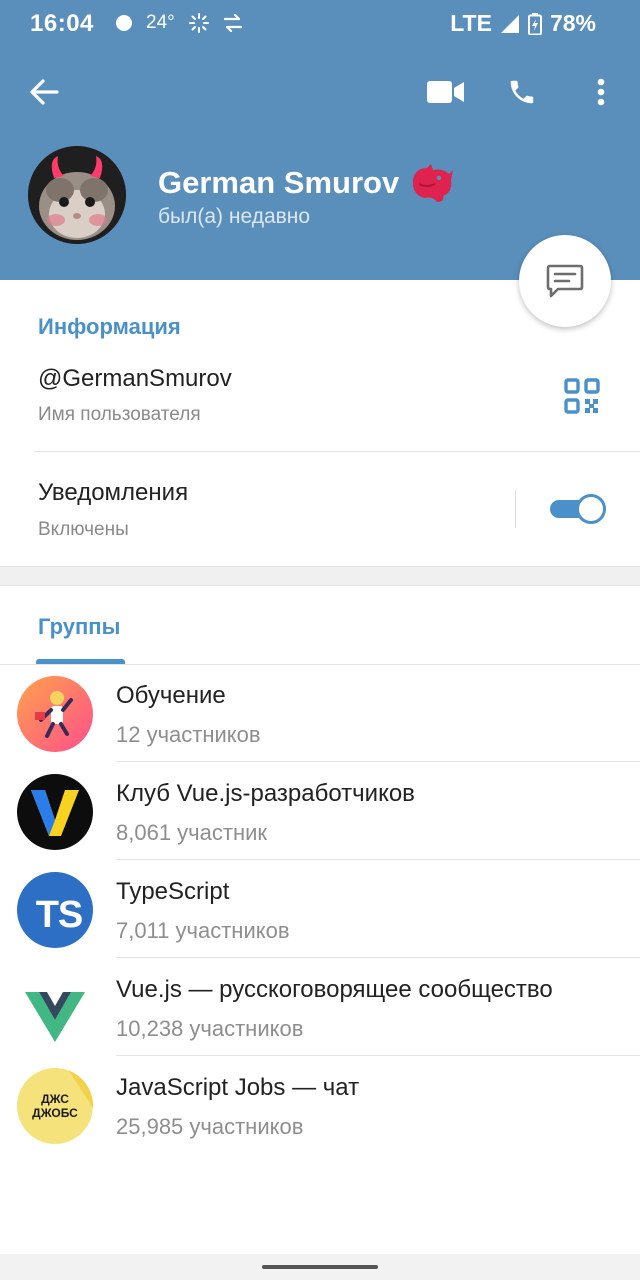 The height and width of the screenshot is (1280, 640). I want to click on chat-bubble-icon, so click(565, 281).